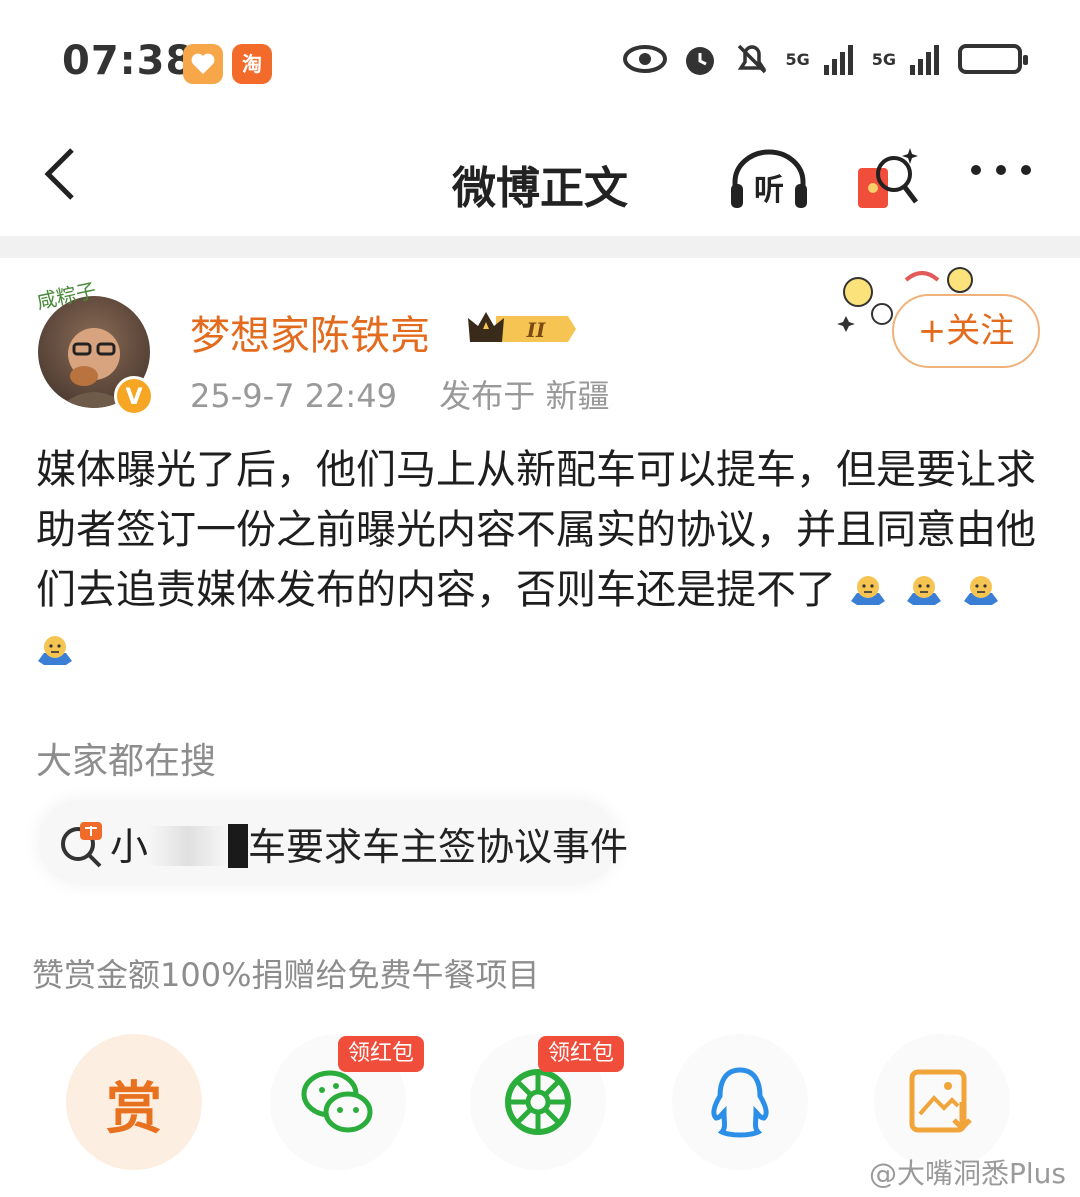 The height and width of the screenshot is (1197, 1080). I want to click on reward-button: 赏, so click(134, 1102).